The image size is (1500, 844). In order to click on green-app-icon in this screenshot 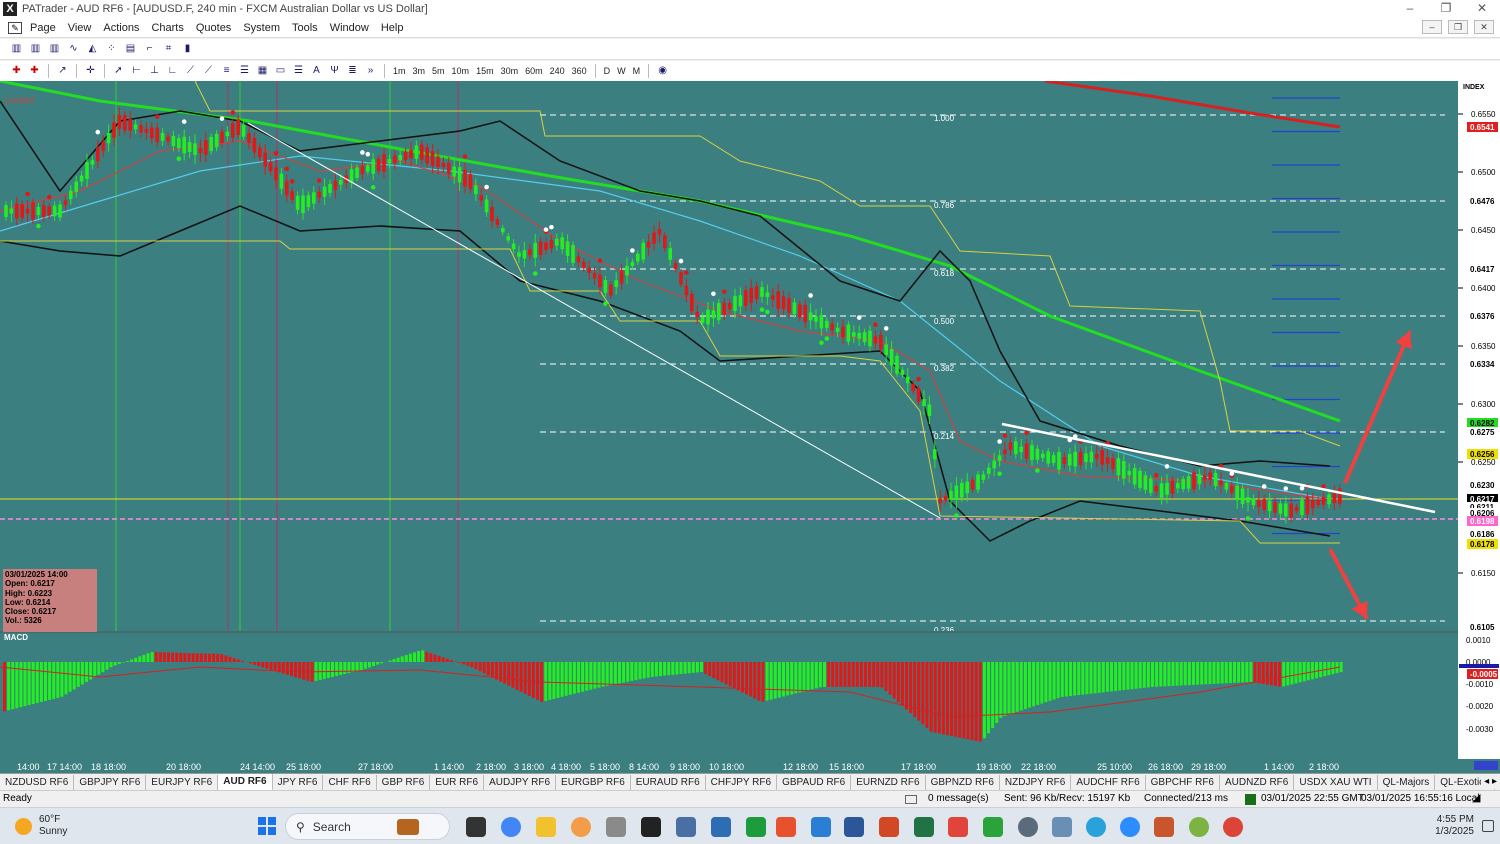, I will do `click(993, 827)`.